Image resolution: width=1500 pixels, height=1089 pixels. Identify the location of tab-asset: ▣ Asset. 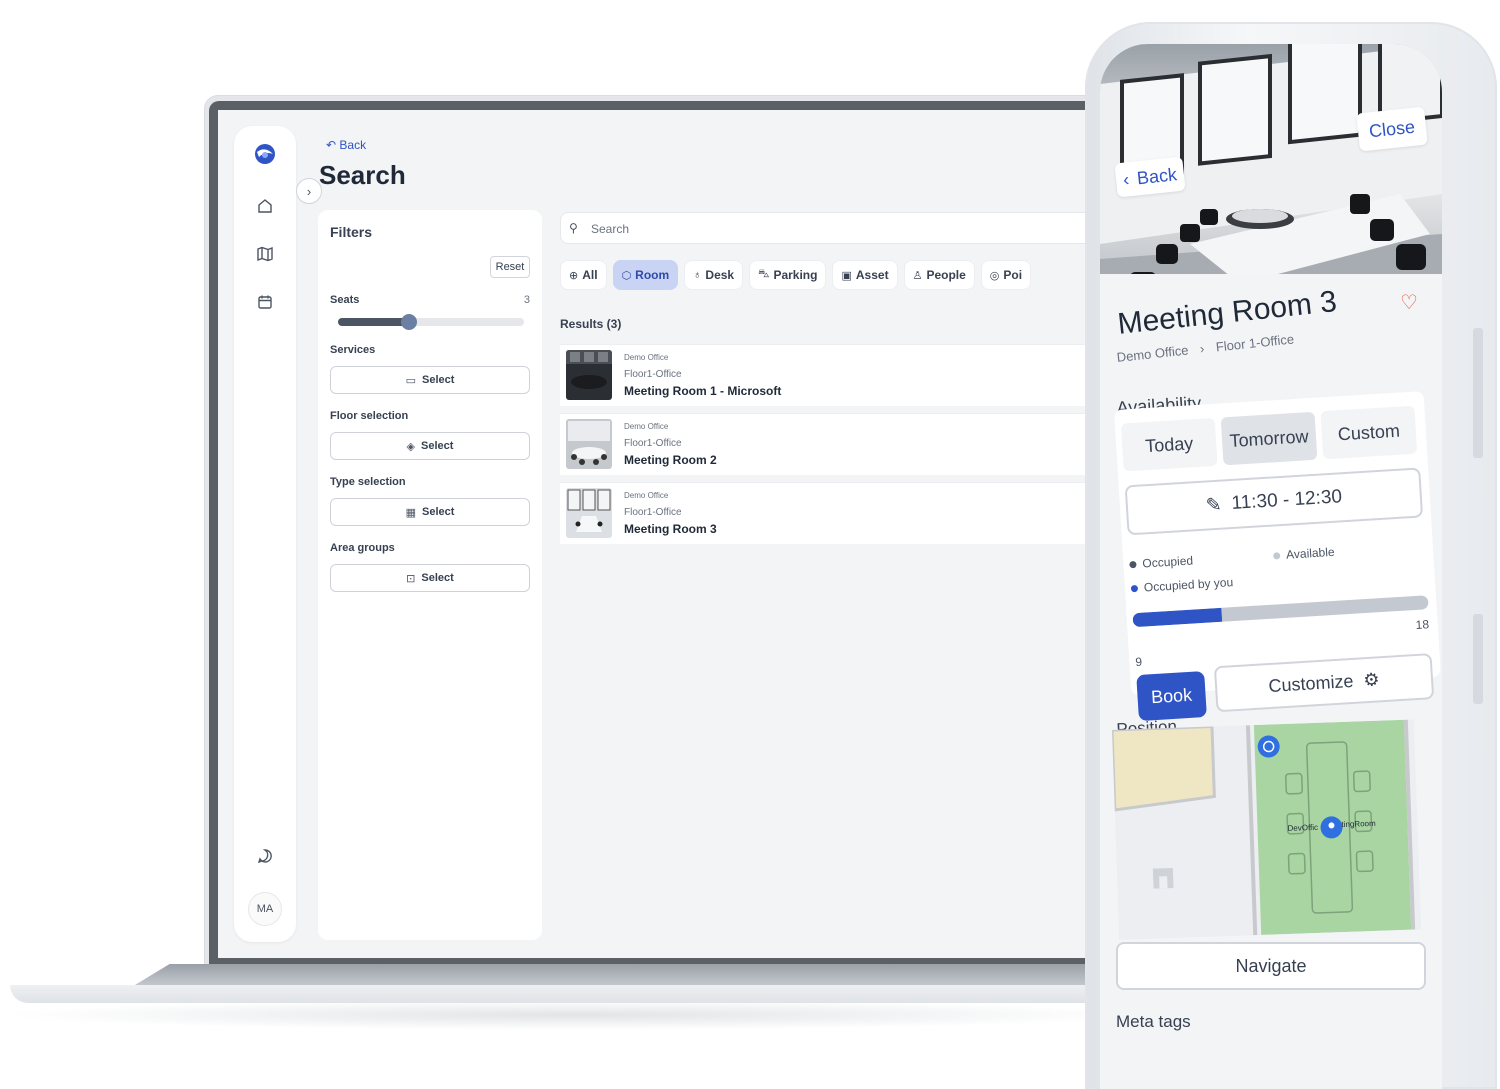
(865, 275).